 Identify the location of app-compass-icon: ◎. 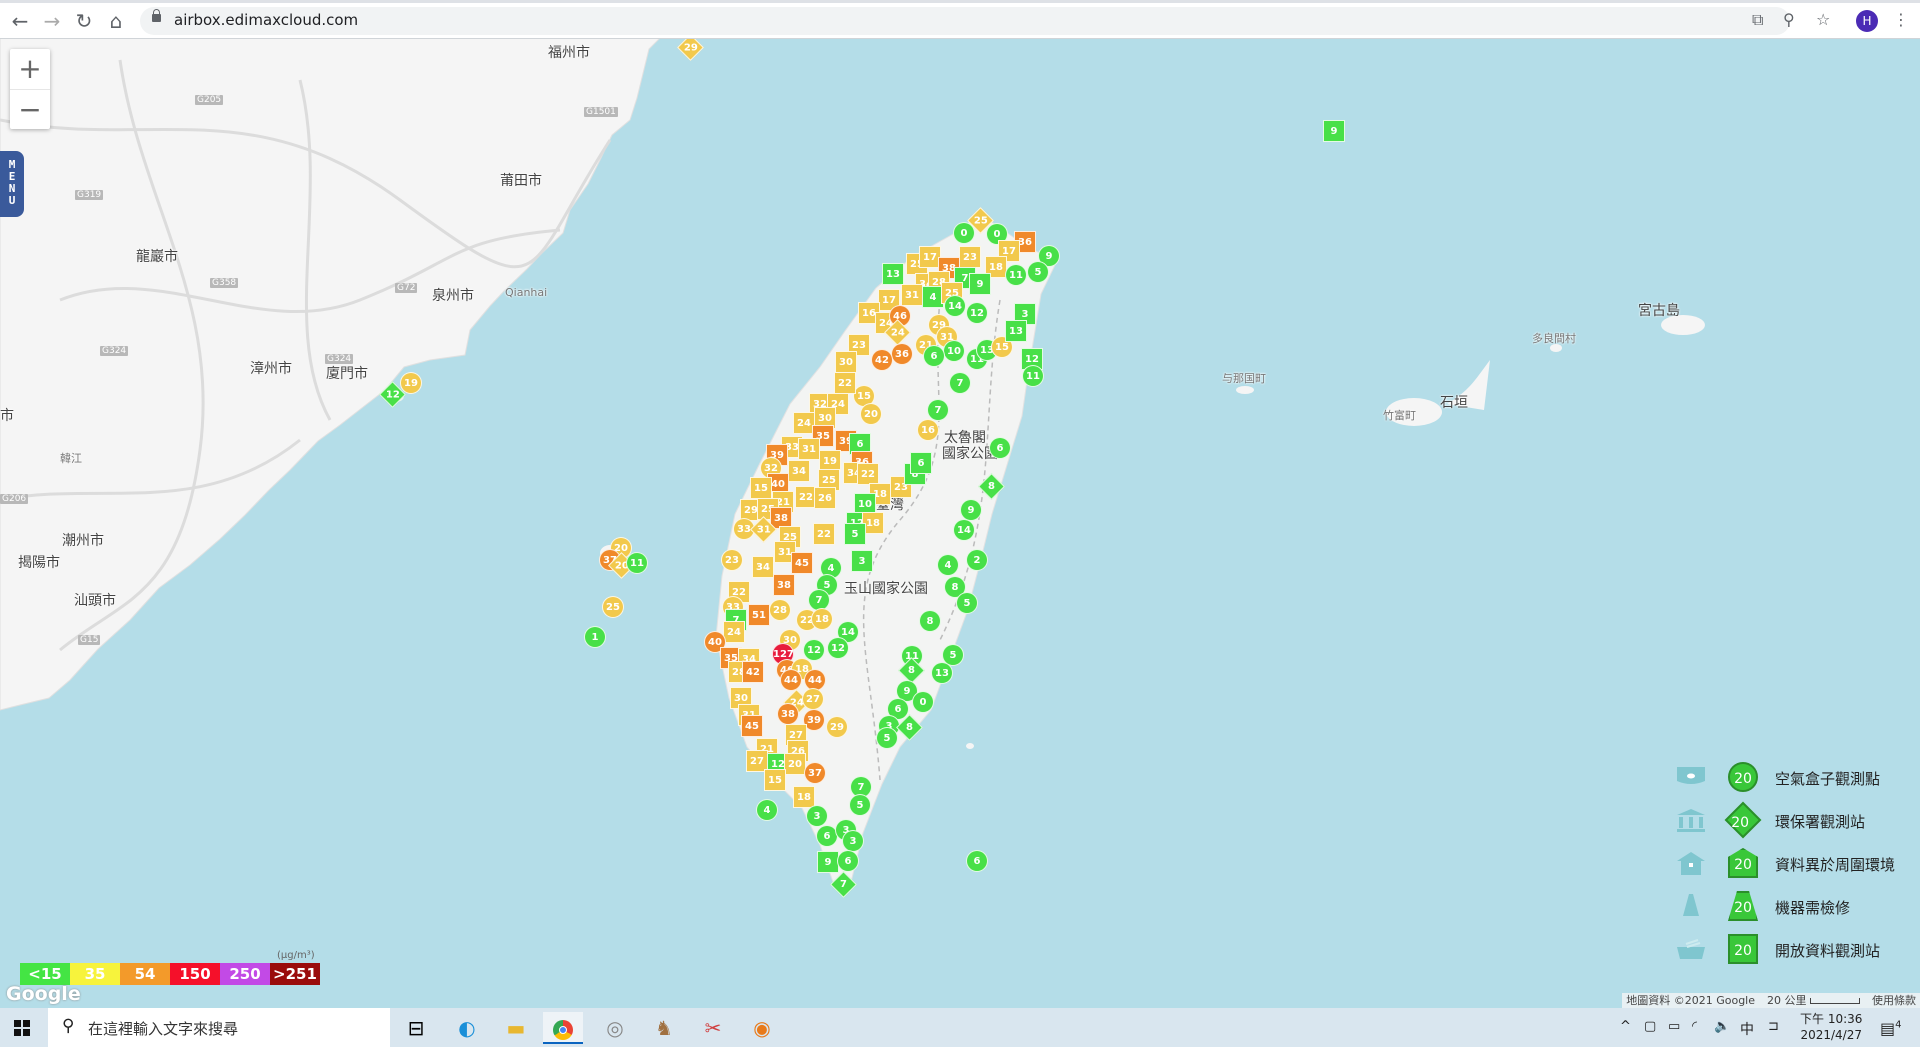
(615, 1028).